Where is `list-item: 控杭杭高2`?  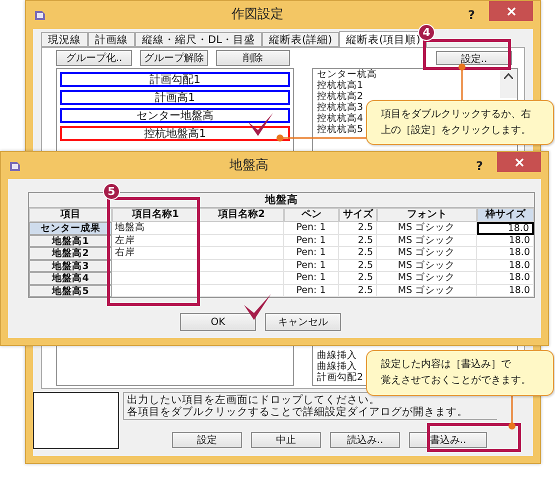
list-item: 控杭杭高2 is located at coordinates (340, 96).